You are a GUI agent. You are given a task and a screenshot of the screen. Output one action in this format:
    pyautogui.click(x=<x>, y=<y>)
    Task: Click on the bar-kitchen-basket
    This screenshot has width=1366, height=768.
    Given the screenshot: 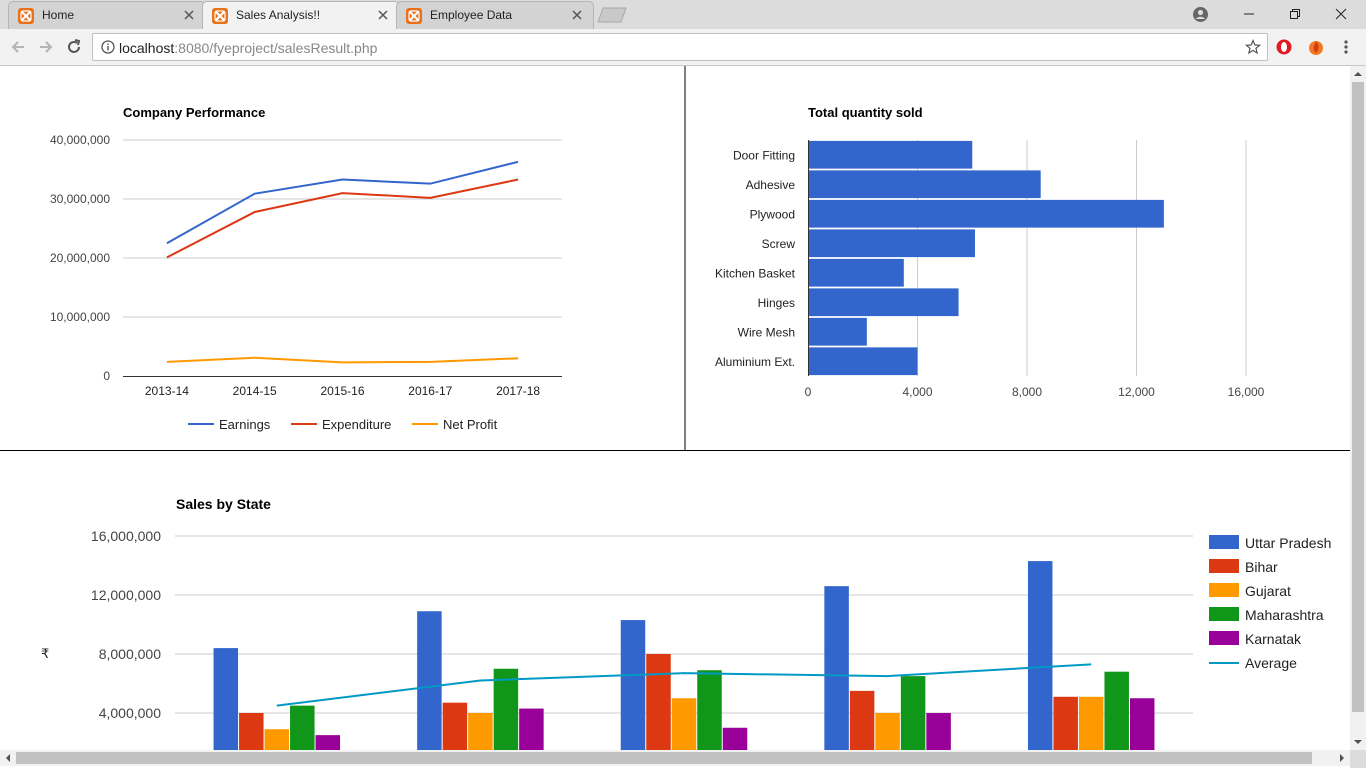 What is the action you would take?
    pyautogui.click(x=856, y=272)
    